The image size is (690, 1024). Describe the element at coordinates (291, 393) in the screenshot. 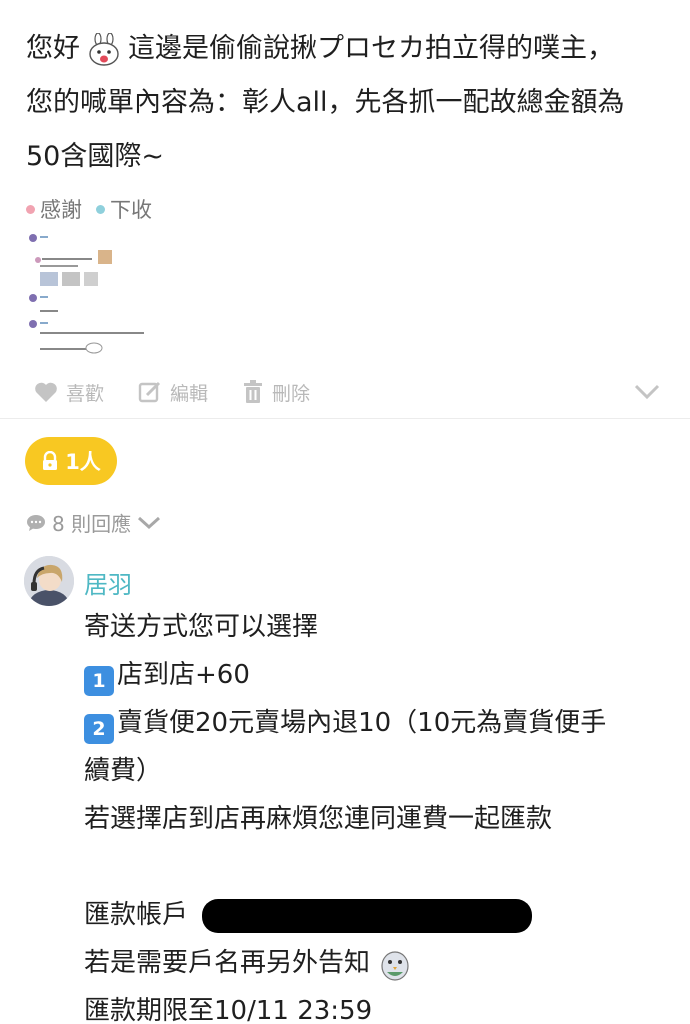

I see `delete-label: 刪除` at that location.